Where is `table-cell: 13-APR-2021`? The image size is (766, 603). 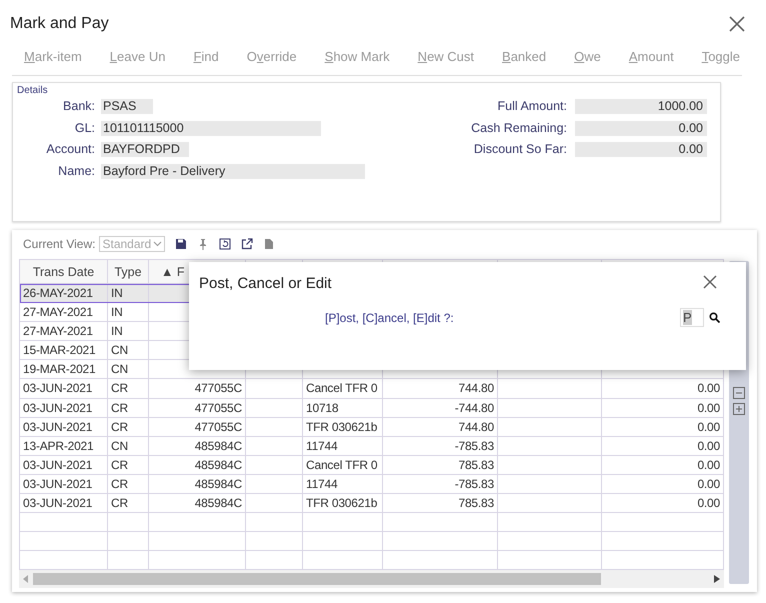
table-cell: 13-APR-2021 is located at coordinates (64, 446).